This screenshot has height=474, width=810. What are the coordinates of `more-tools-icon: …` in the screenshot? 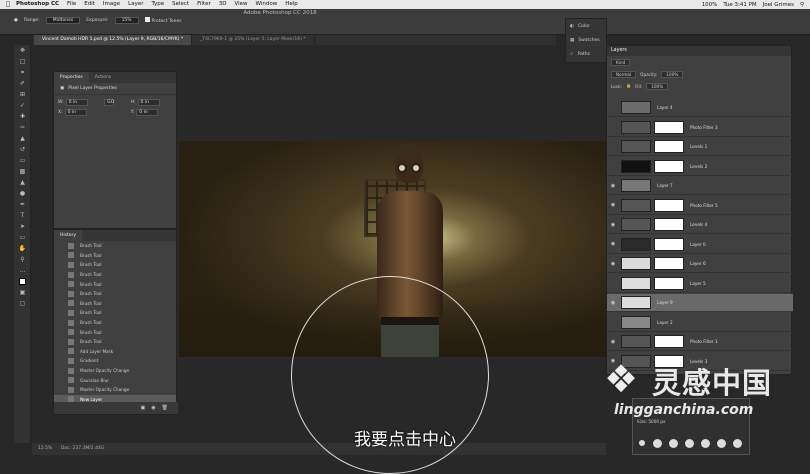 It's located at (22, 270).